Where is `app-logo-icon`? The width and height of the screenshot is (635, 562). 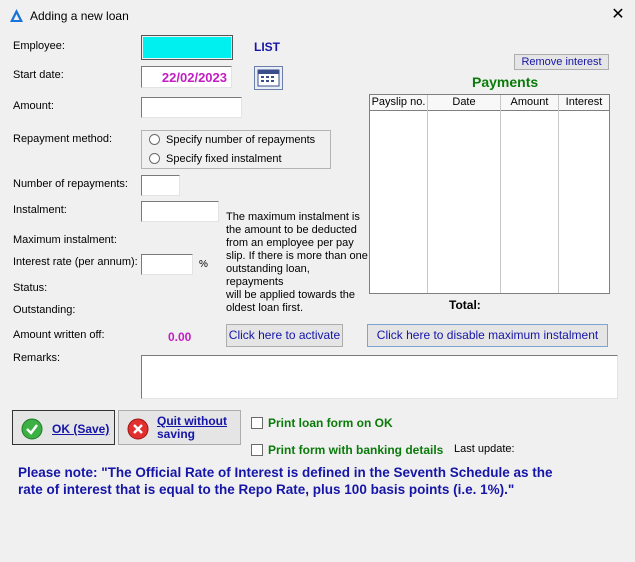 app-logo-icon is located at coordinates (16, 15).